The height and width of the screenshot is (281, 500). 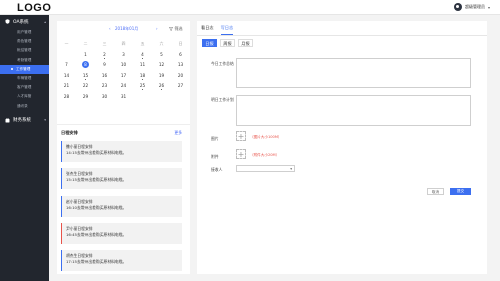 I want to click on schedule-item-detail: 16:10去常州出差购买原材料电缆。, so click(x=96, y=207).